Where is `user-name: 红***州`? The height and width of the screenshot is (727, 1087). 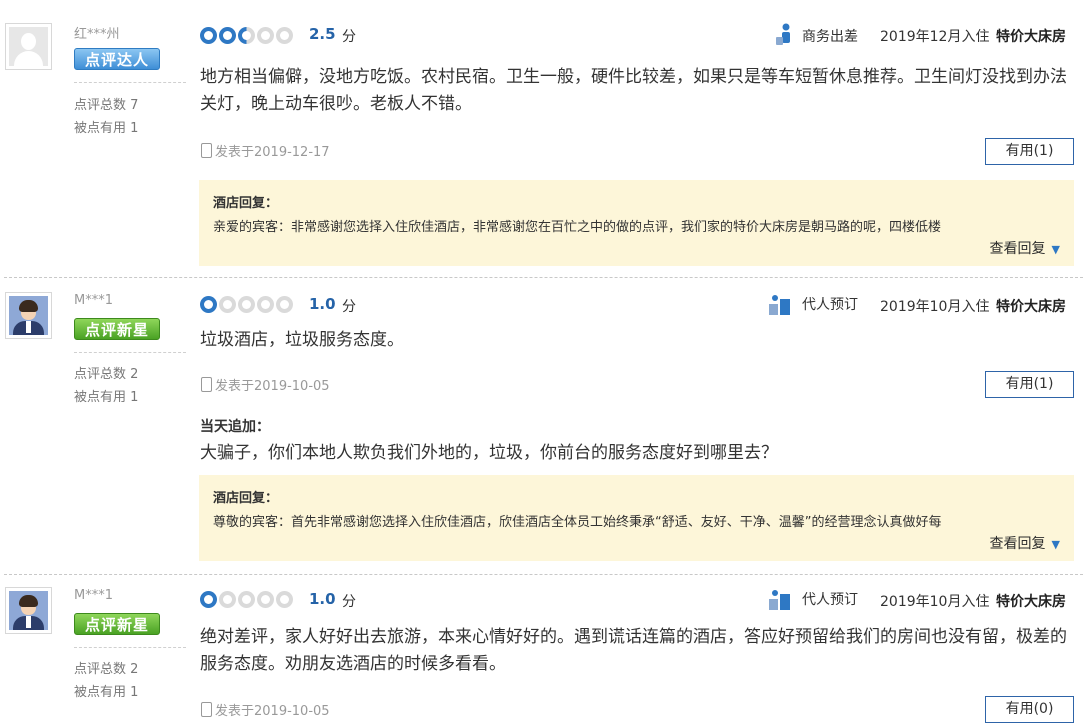 user-name: 红***州 is located at coordinates (97, 34).